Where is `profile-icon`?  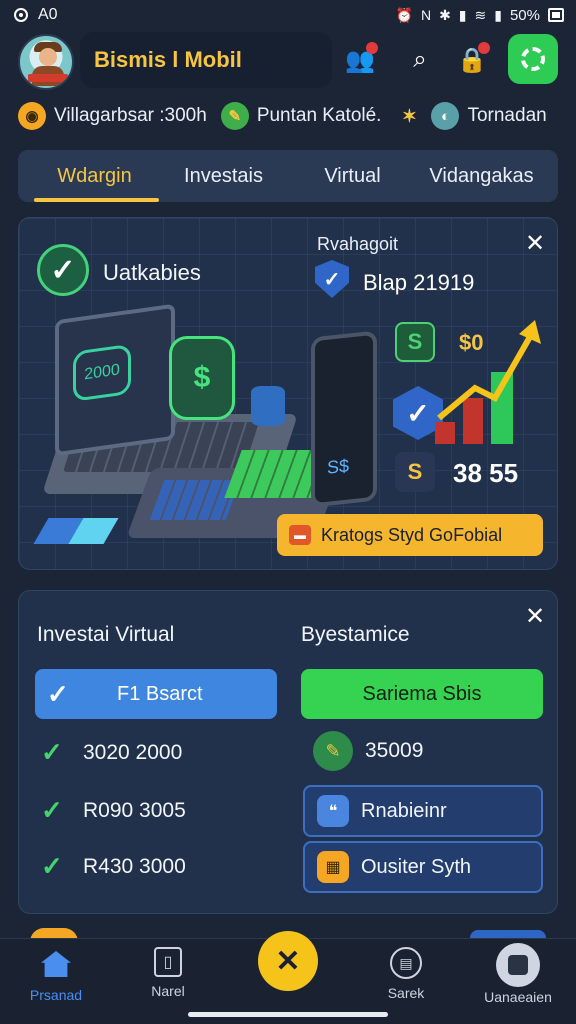 profile-icon is located at coordinates (518, 965).